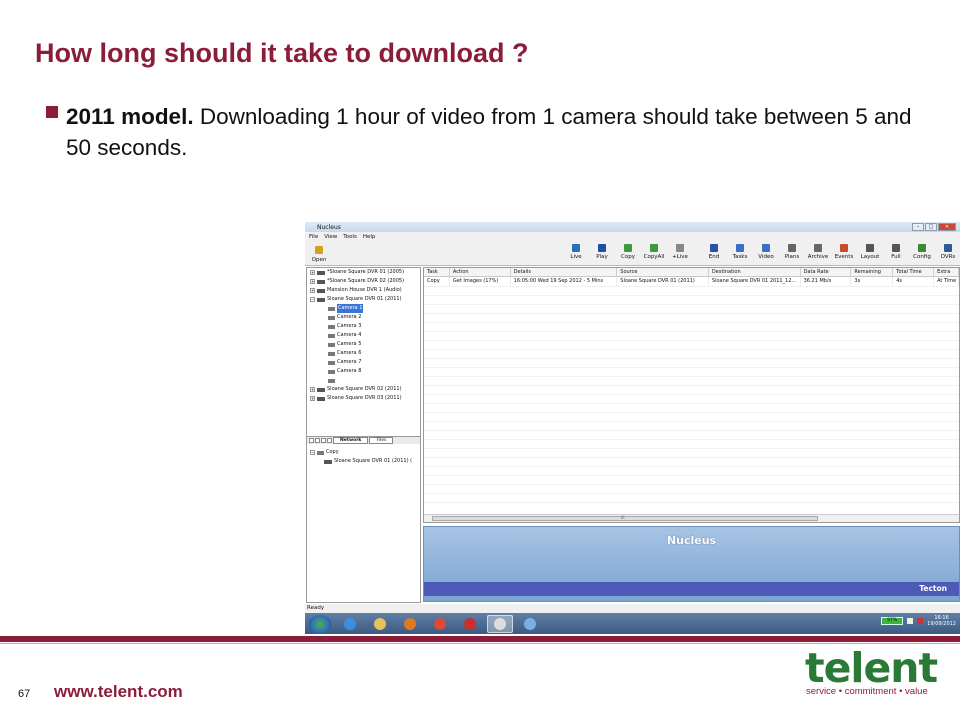  Describe the element at coordinates (311, 440) in the screenshot. I see `tab-first-button` at that location.